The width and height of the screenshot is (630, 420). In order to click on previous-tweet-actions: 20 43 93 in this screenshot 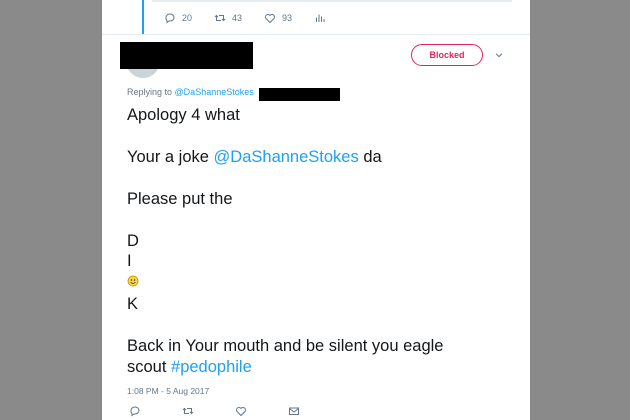, I will do `click(259, 18)`.